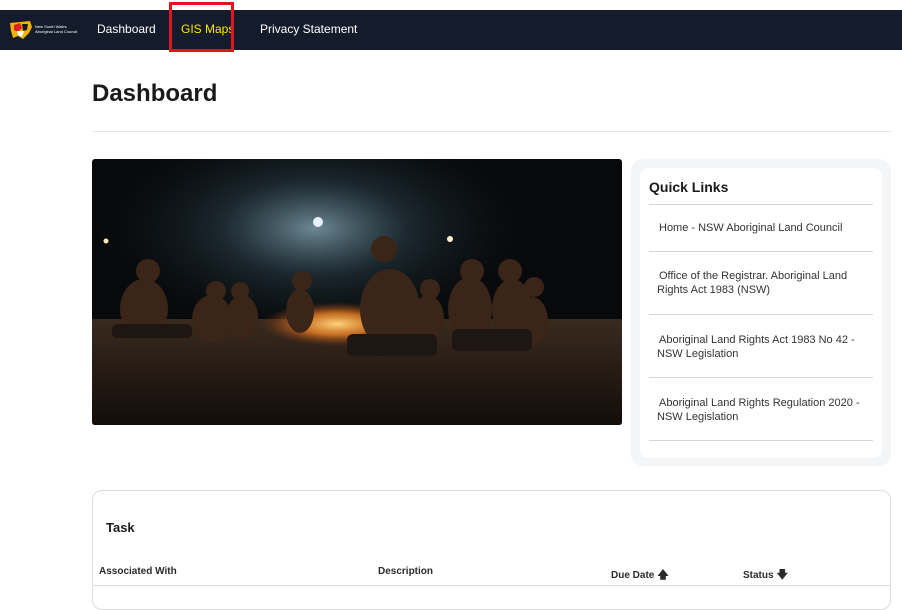 This screenshot has height=610, width=902. I want to click on task-title: Task, so click(120, 527).